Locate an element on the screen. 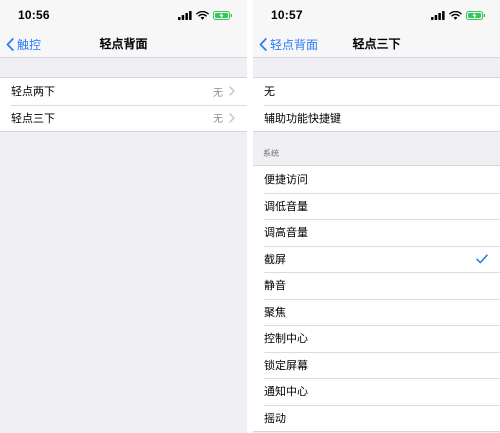  checkmark-icon is located at coordinates (482, 259).